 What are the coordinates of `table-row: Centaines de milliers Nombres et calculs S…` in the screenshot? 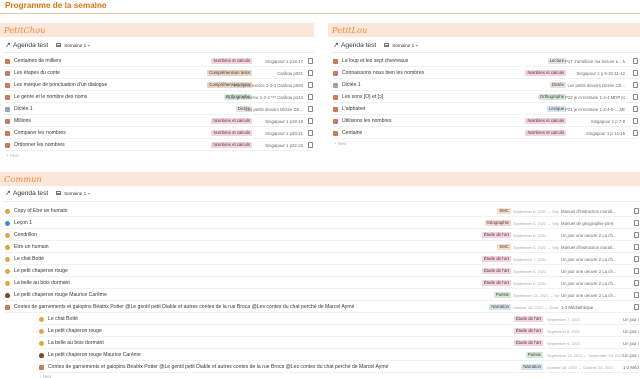 It's located at (159, 61).